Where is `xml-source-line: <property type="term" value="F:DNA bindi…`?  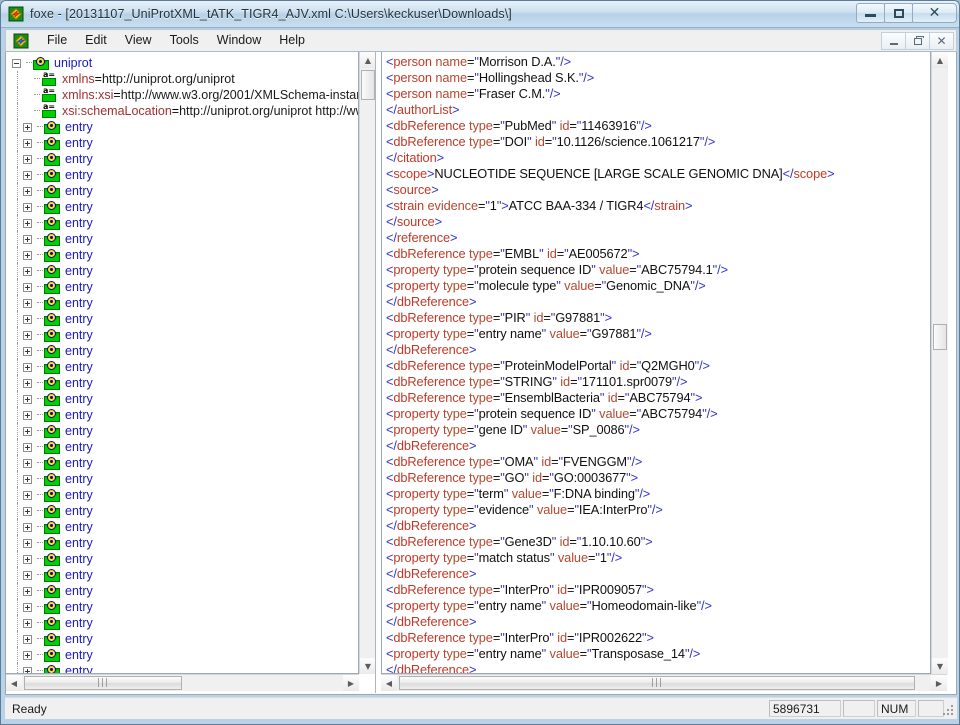 xml-source-line: <property type="term" value="F:DNA bindi… is located at coordinates (658, 494).